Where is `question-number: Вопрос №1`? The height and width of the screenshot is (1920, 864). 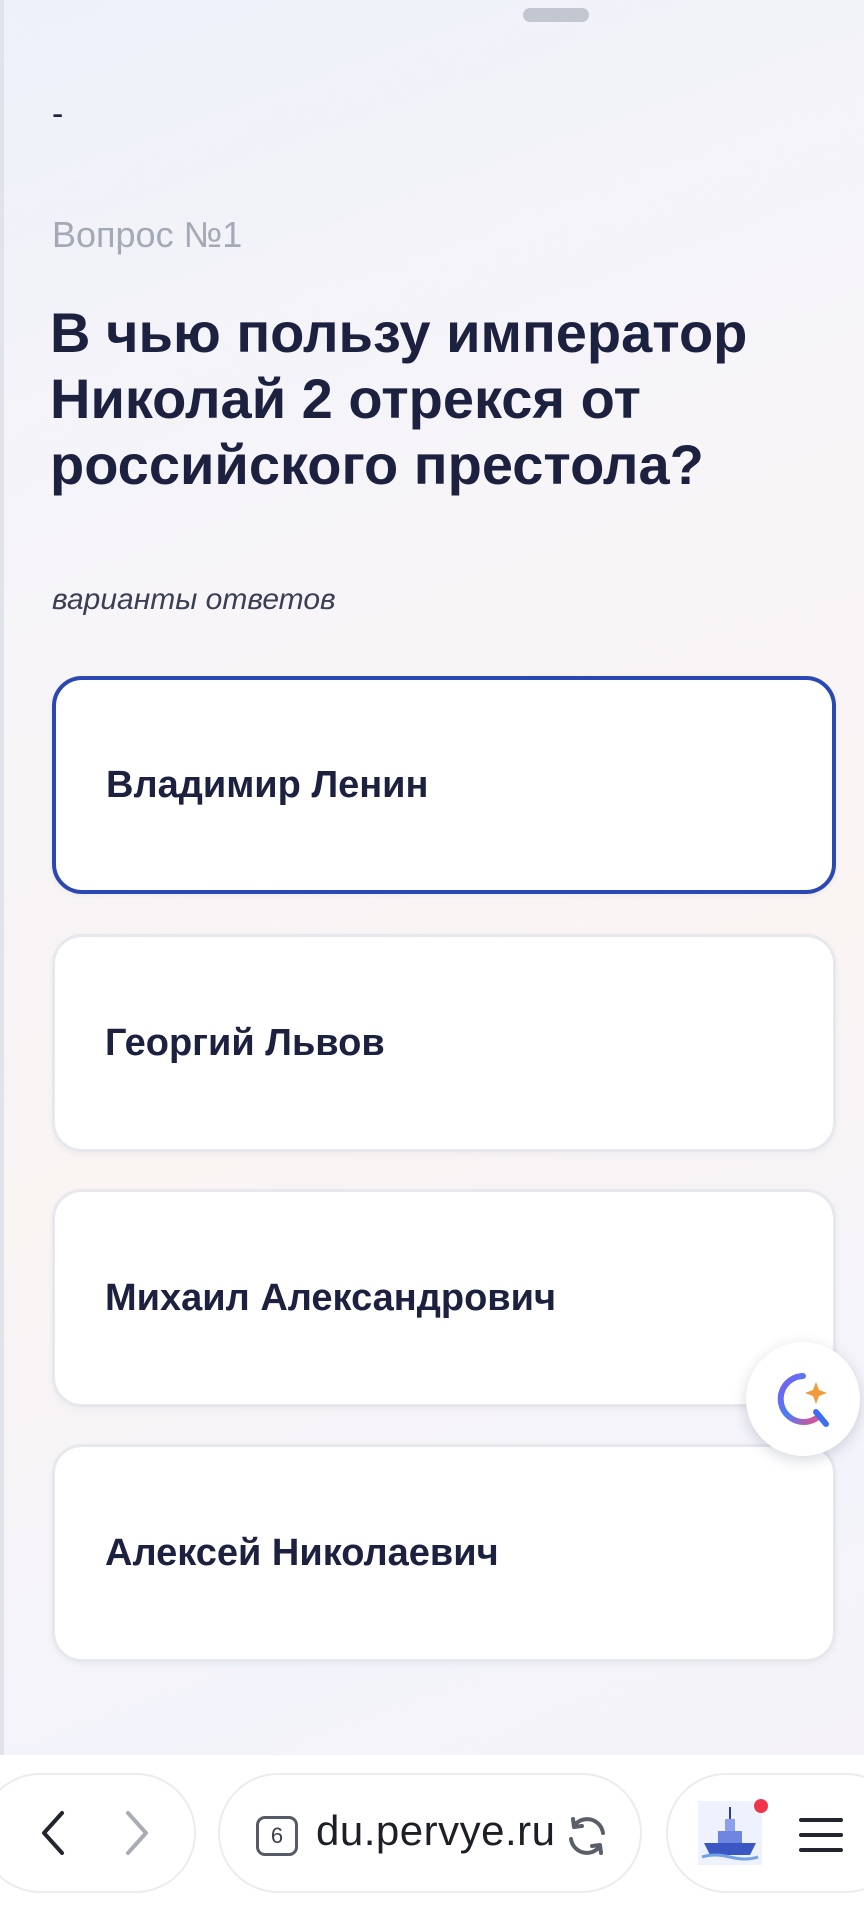
question-number: Вопрос №1 is located at coordinates (147, 234).